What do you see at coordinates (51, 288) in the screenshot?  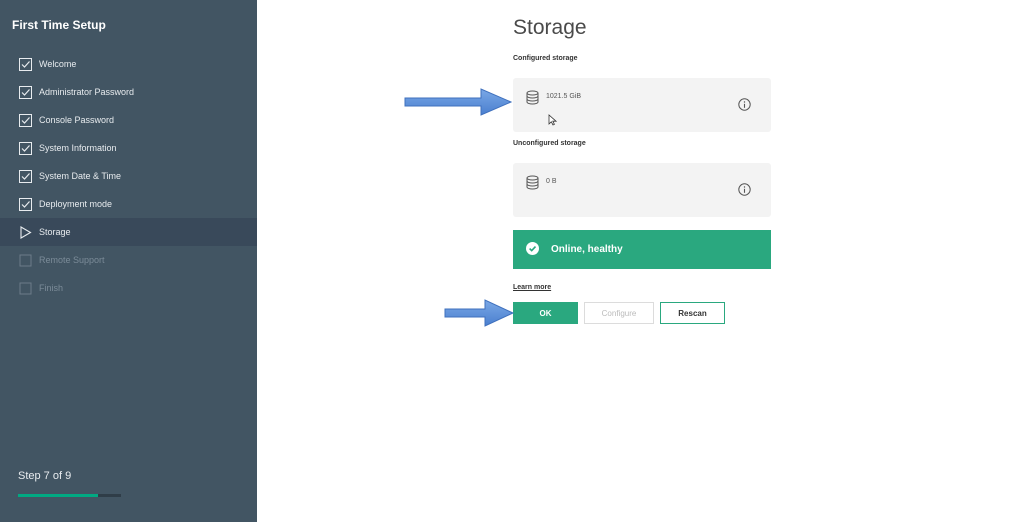 I see `step-label: Finish` at bounding box center [51, 288].